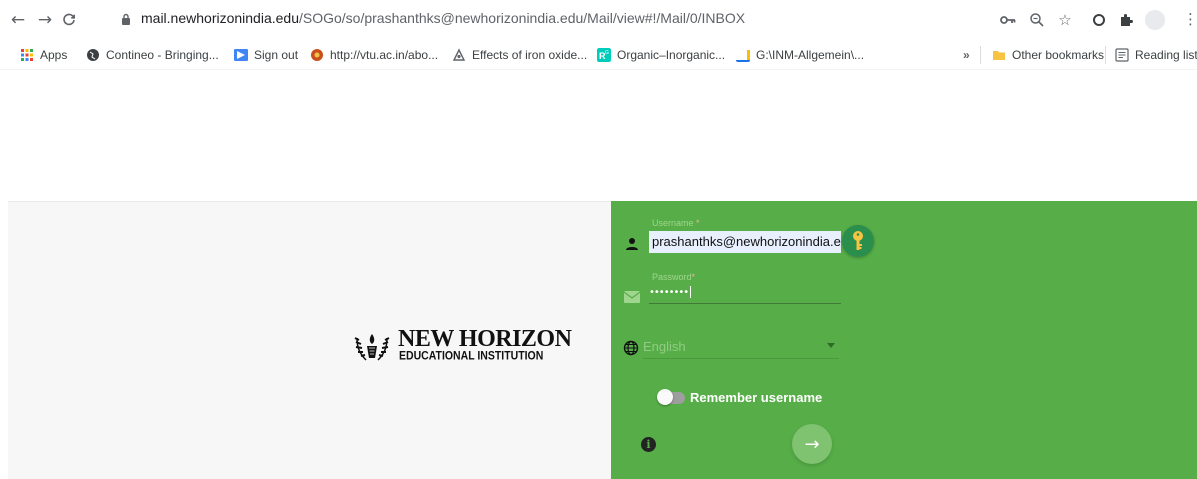 This screenshot has height=479, width=1197. What do you see at coordinates (126, 19) in the screenshot?
I see `lock-icon` at bounding box center [126, 19].